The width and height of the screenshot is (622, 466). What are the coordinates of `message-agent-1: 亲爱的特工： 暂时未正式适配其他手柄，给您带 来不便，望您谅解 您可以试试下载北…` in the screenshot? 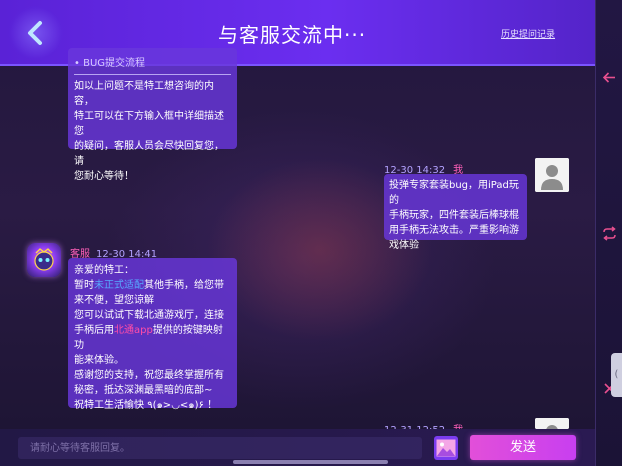 It's located at (152, 334).